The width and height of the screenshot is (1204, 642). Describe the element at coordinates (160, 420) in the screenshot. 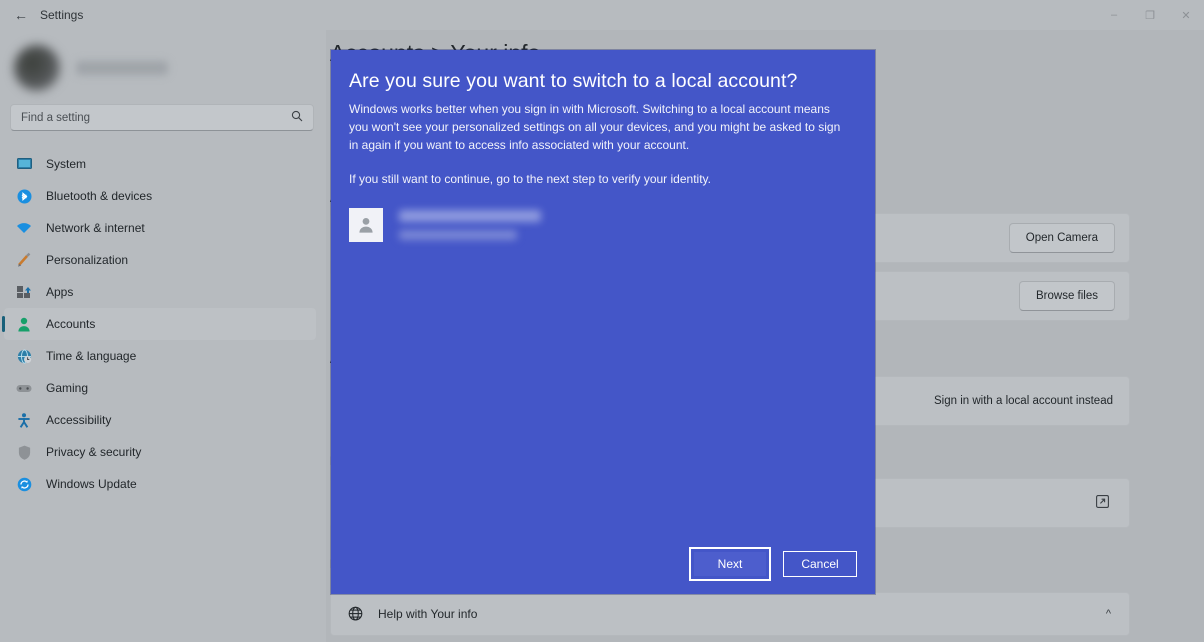

I see `sidebar-item-accessibility: Accessibility` at that location.